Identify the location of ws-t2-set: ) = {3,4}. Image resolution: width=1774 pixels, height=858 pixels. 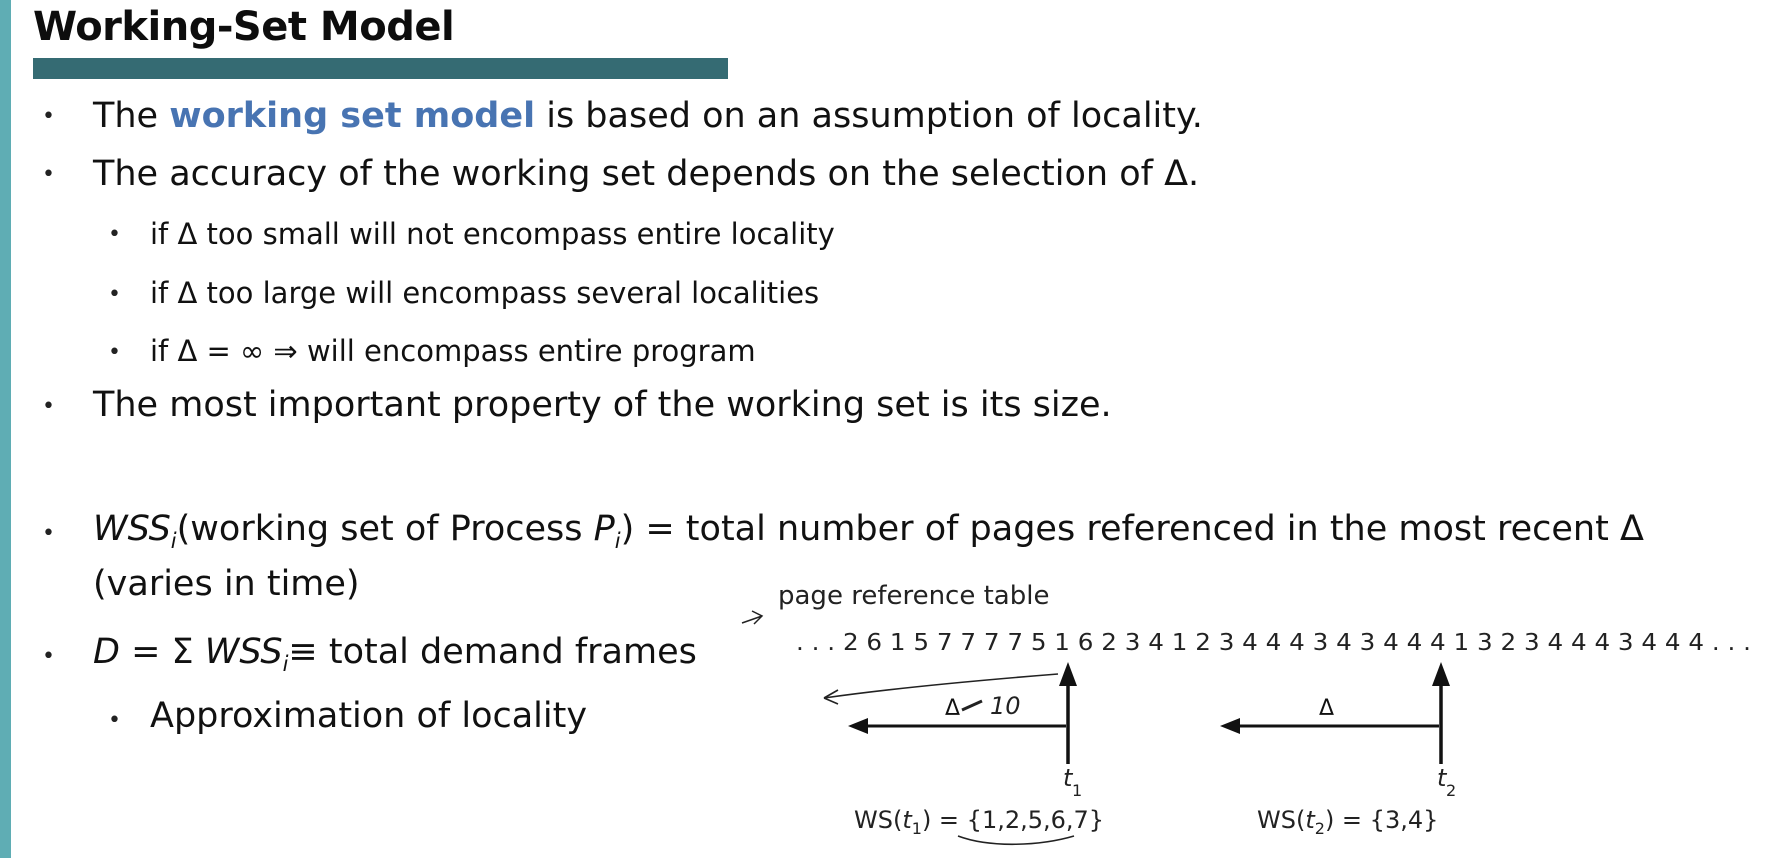
(1381, 820).